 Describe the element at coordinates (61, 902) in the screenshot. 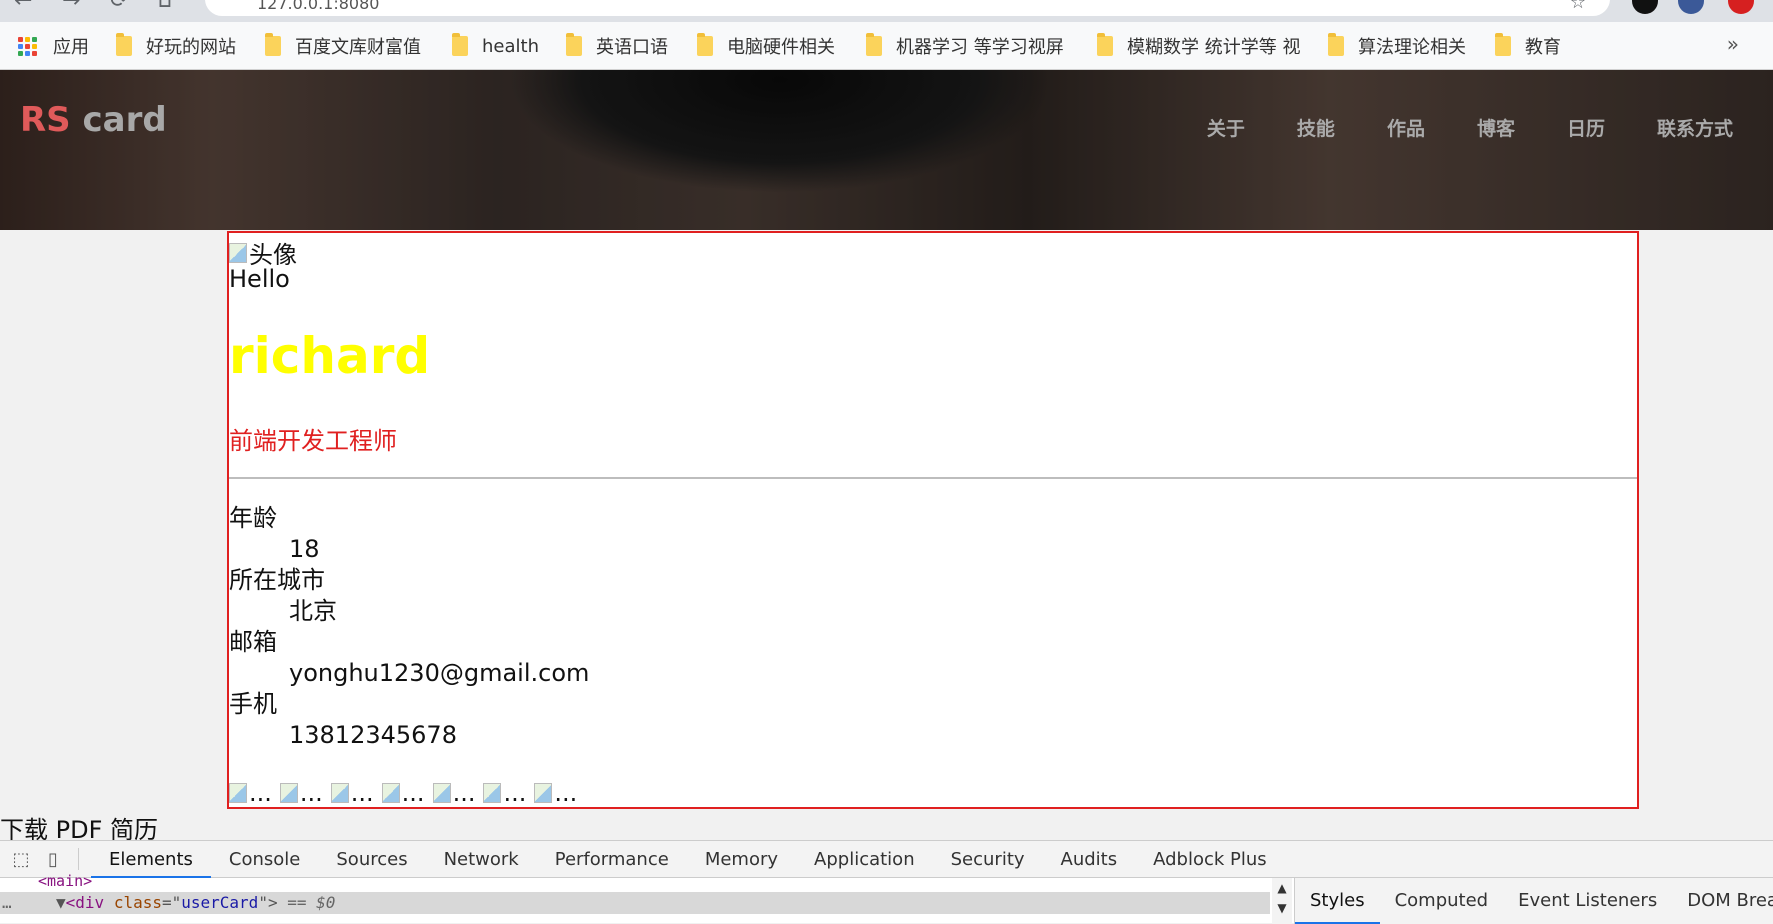

I see `expand-triangle-icon: ▼` at that location.